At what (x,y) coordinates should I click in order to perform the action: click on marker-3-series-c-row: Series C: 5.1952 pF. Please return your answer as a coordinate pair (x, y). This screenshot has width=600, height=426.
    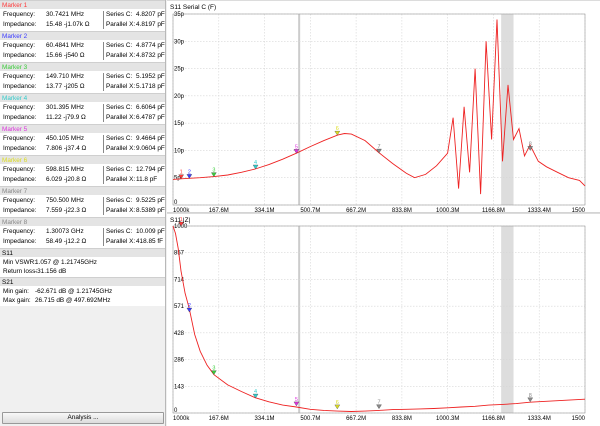
    Looking at the image, I should click on (135, 76).